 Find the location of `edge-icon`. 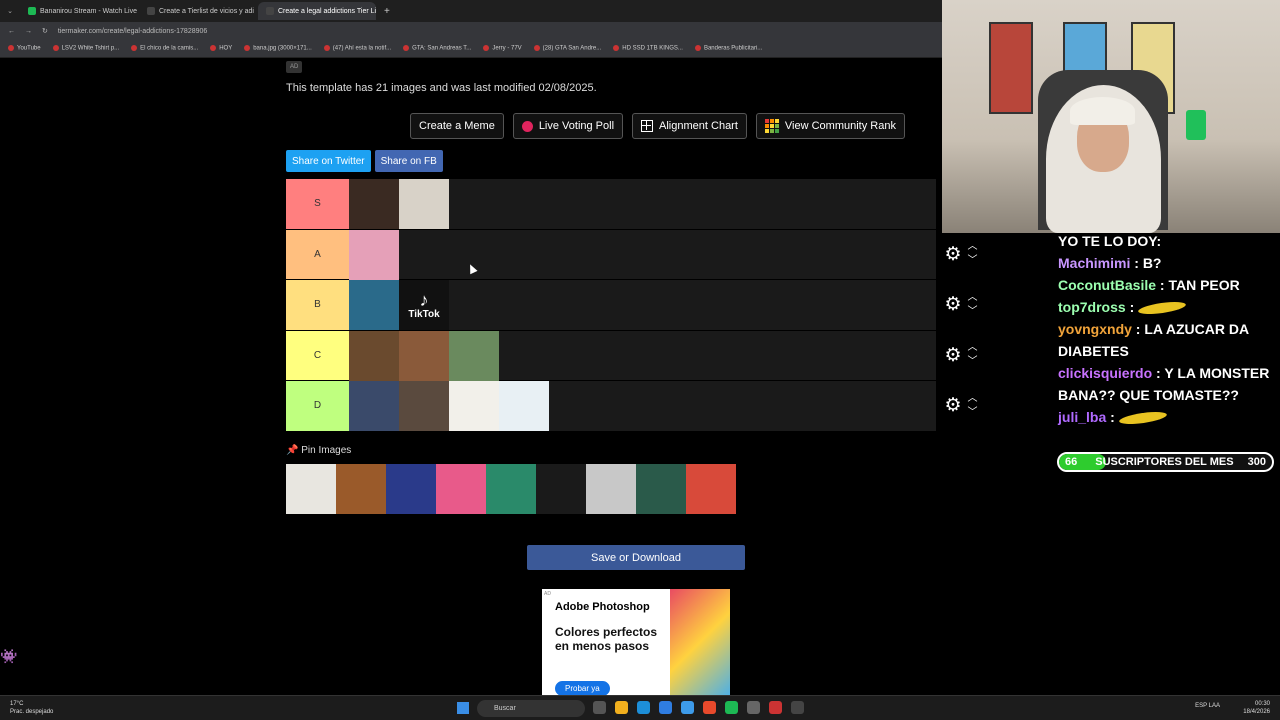

edge-icon is located at coordinates (643, 707).